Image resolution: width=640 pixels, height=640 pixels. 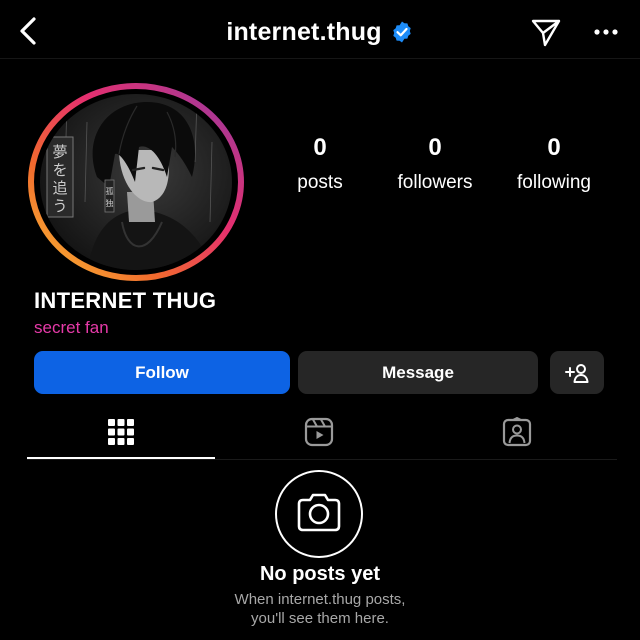 I want to click on following-label: following, so click(x=554, y=182).